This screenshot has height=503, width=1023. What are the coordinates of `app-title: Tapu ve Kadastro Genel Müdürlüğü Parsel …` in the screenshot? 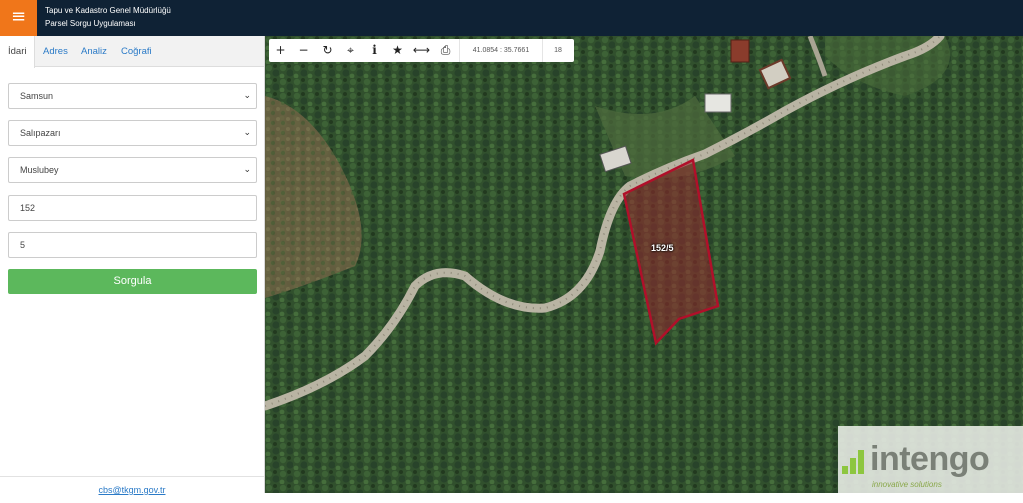 It's located at (108, 17).